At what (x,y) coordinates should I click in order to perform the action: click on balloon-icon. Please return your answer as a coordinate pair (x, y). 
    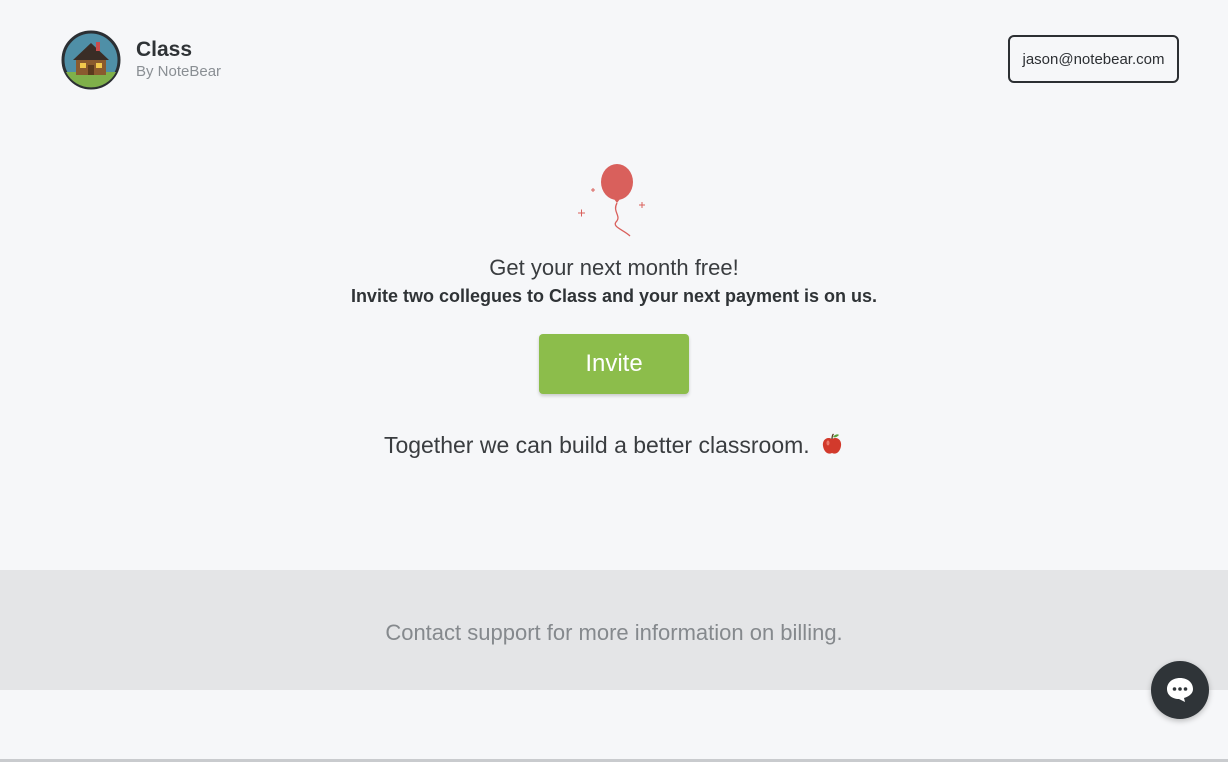
    Looking at the image, I should click on (611, 200).